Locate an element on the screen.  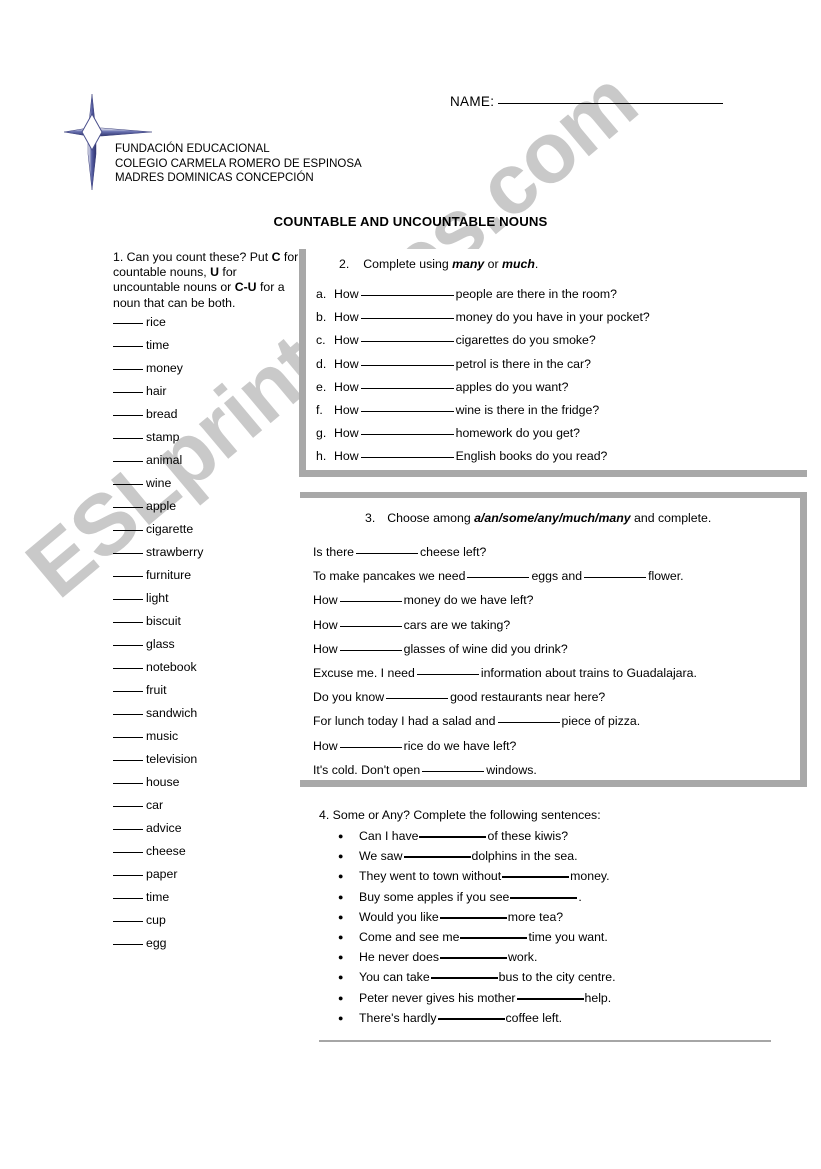
school-line-3: MADRES DOMINICAS CONCEPCIÓN is located at coordinates (214, 178).